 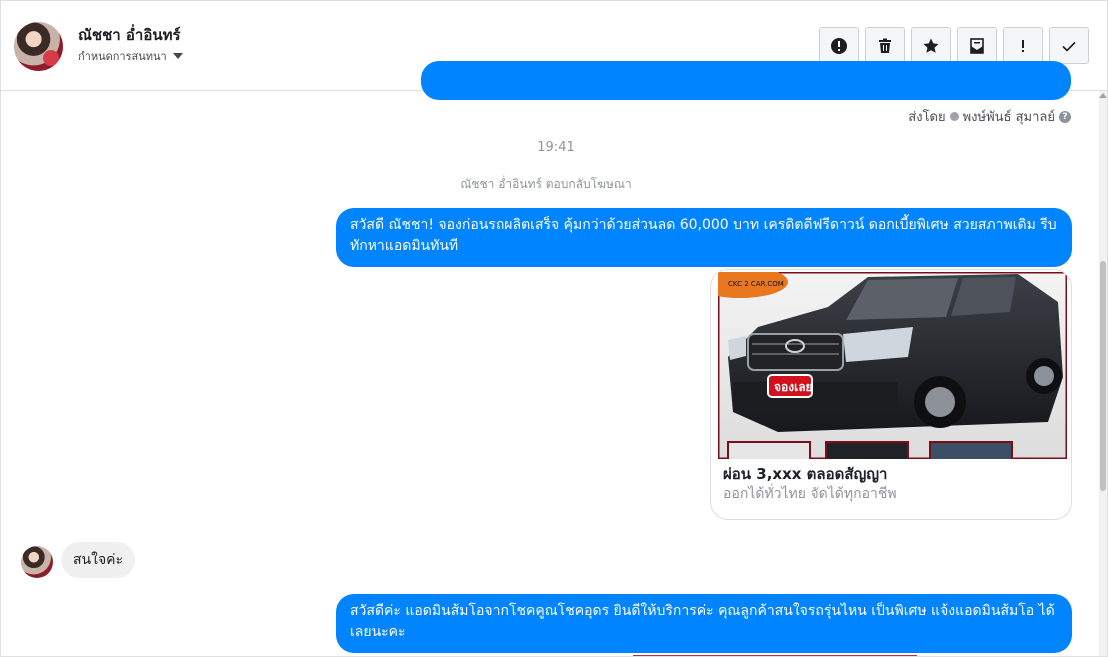 I want to click on help-icon: ?, so click(x=1065, y=116).